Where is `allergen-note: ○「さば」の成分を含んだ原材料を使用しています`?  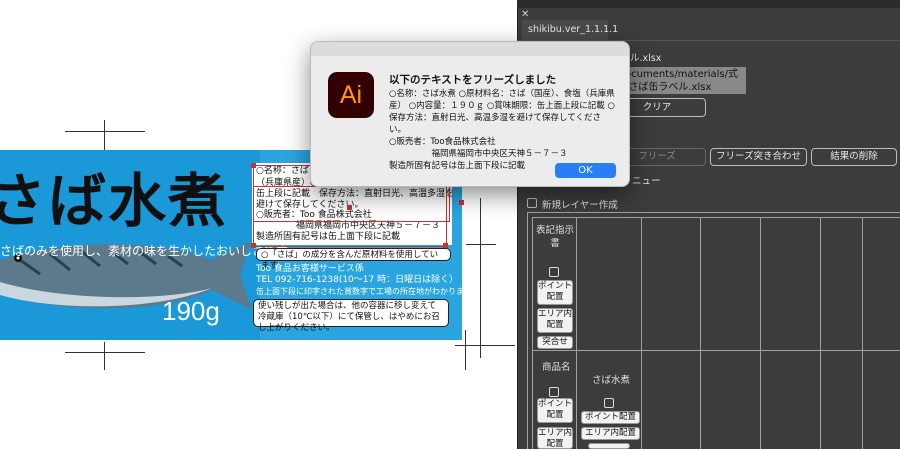 allergen-note: ○「さば」の成分を含んだ原材料を使用しています is located at coordinates (353, 259).